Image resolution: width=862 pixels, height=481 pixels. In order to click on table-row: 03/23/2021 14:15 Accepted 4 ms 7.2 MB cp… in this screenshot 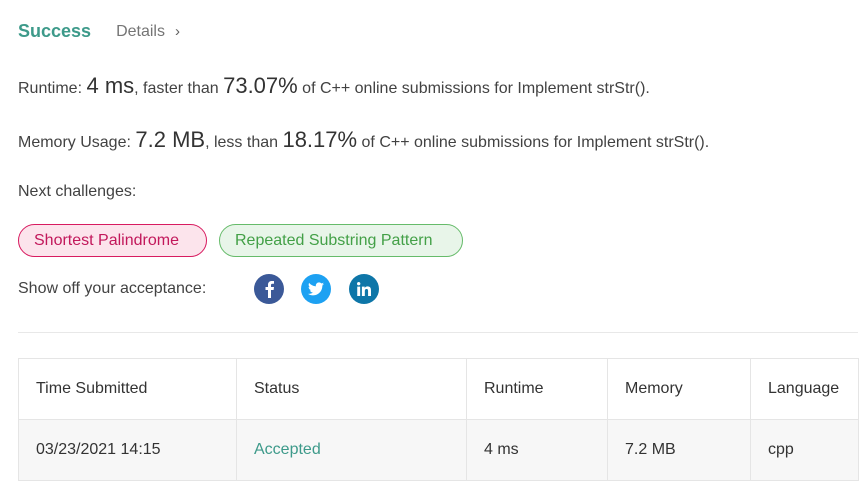, I will do `click(438, 450)`.